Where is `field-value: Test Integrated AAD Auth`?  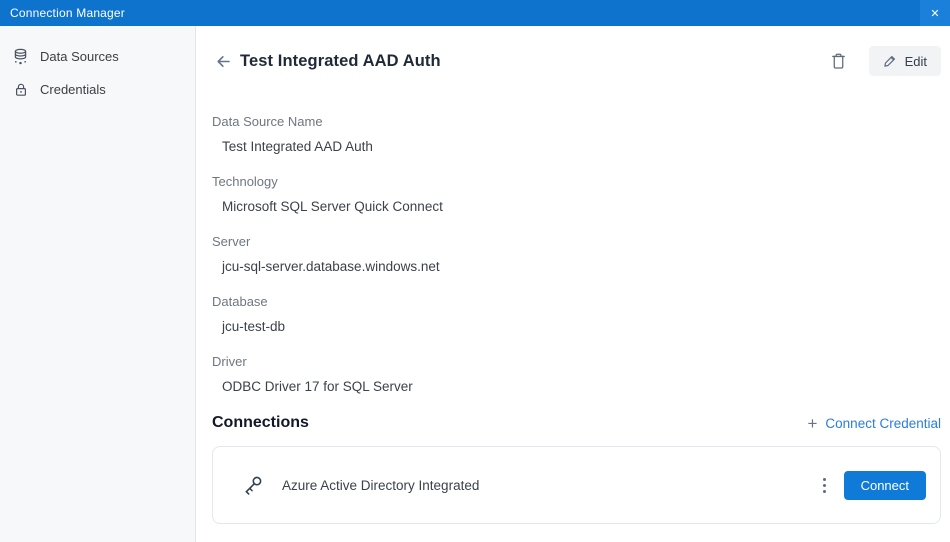
field-value: Test Integrated AAD Auth is located at coordinates (297, 146).